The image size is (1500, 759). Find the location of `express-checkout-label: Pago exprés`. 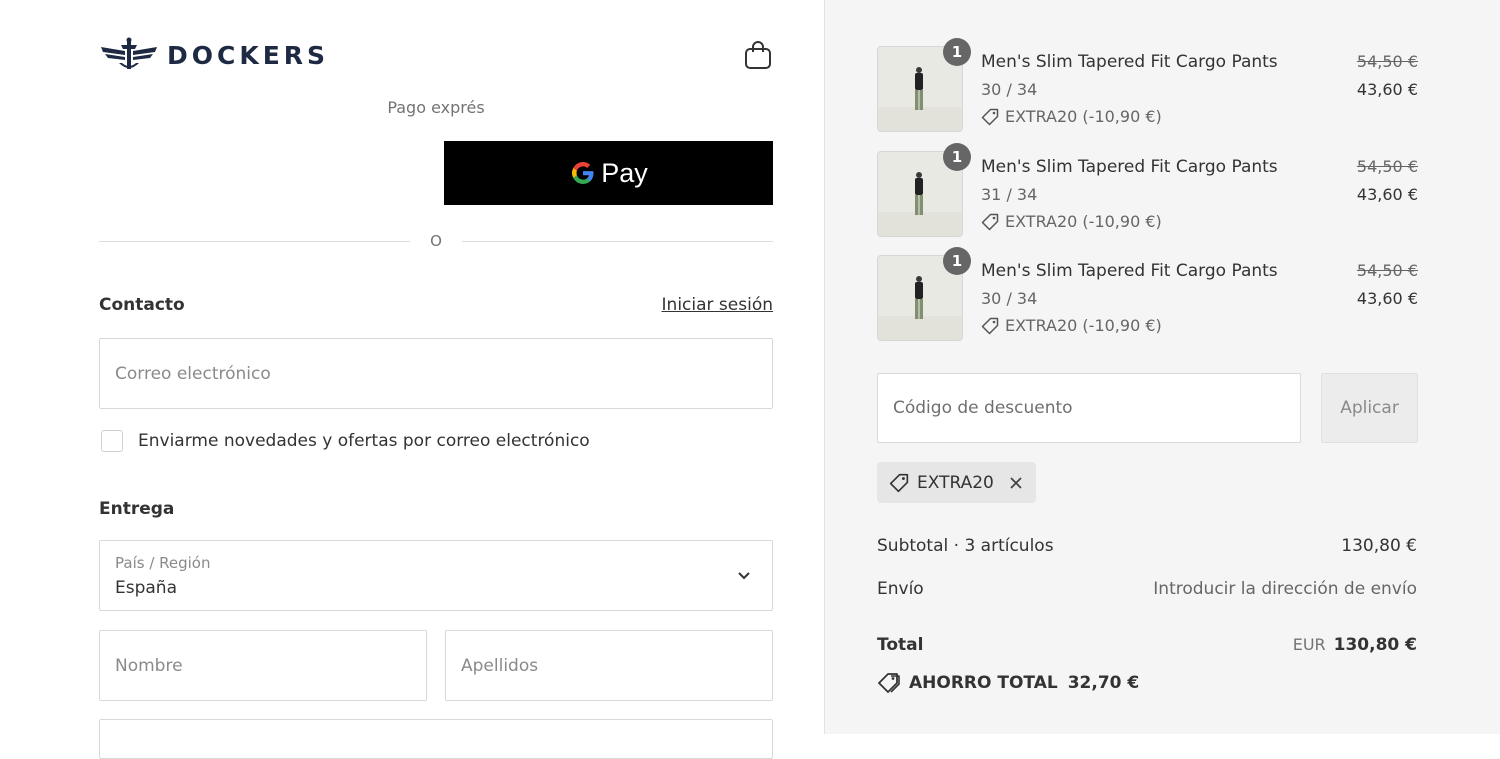

express-checkout-label: Pago exprés is located at coordinates (436, 107).